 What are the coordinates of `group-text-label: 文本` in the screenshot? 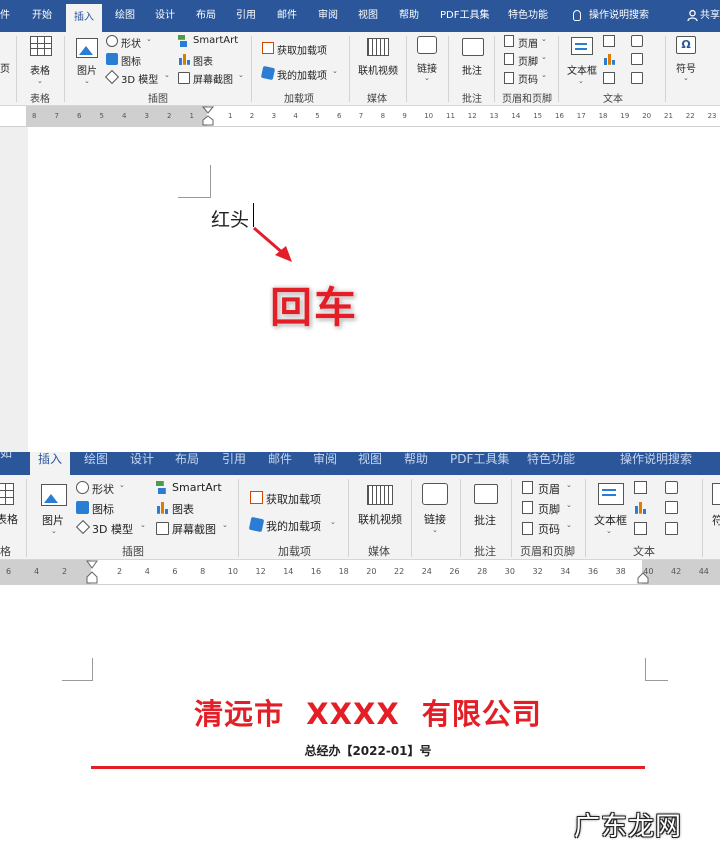 It's located at (613, 99).